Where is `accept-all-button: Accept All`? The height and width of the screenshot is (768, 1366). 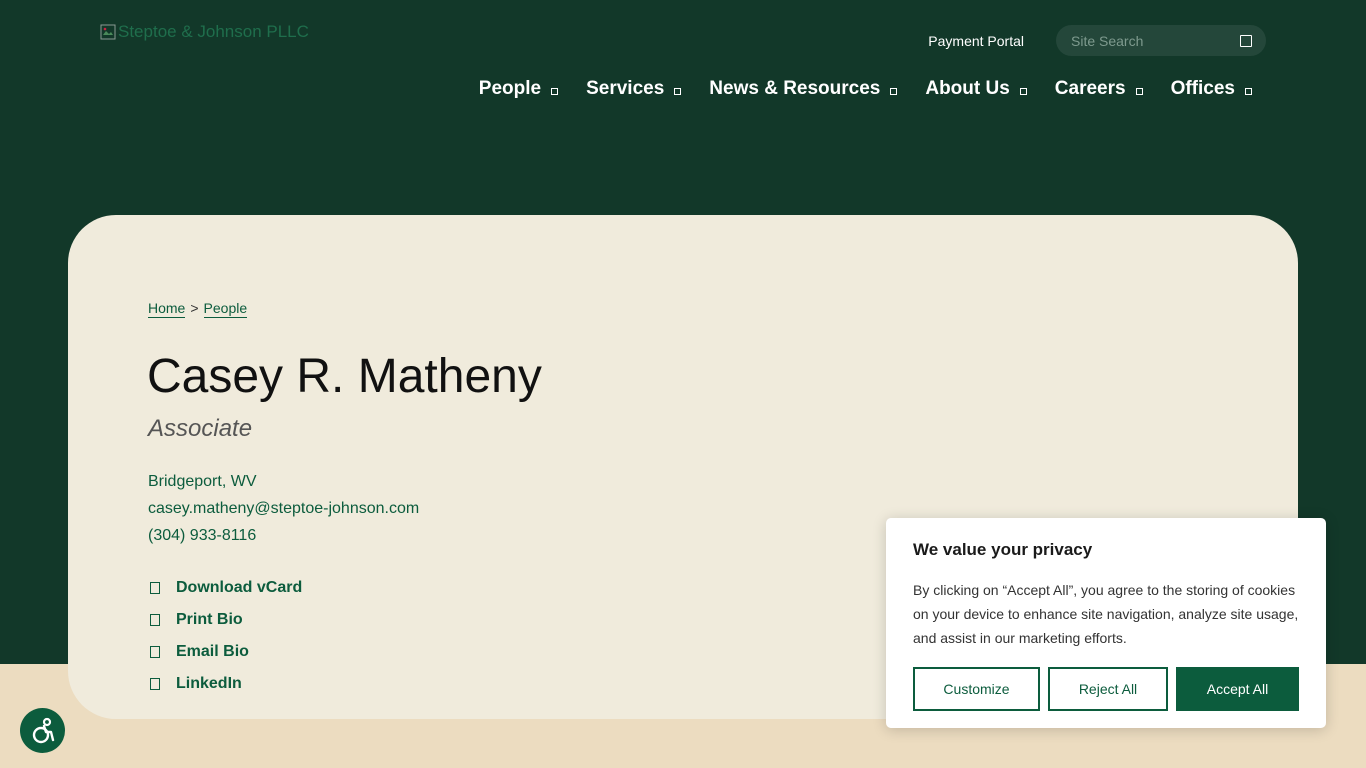
accept-all-button: Accept All is located at coordinates (1237, 689).